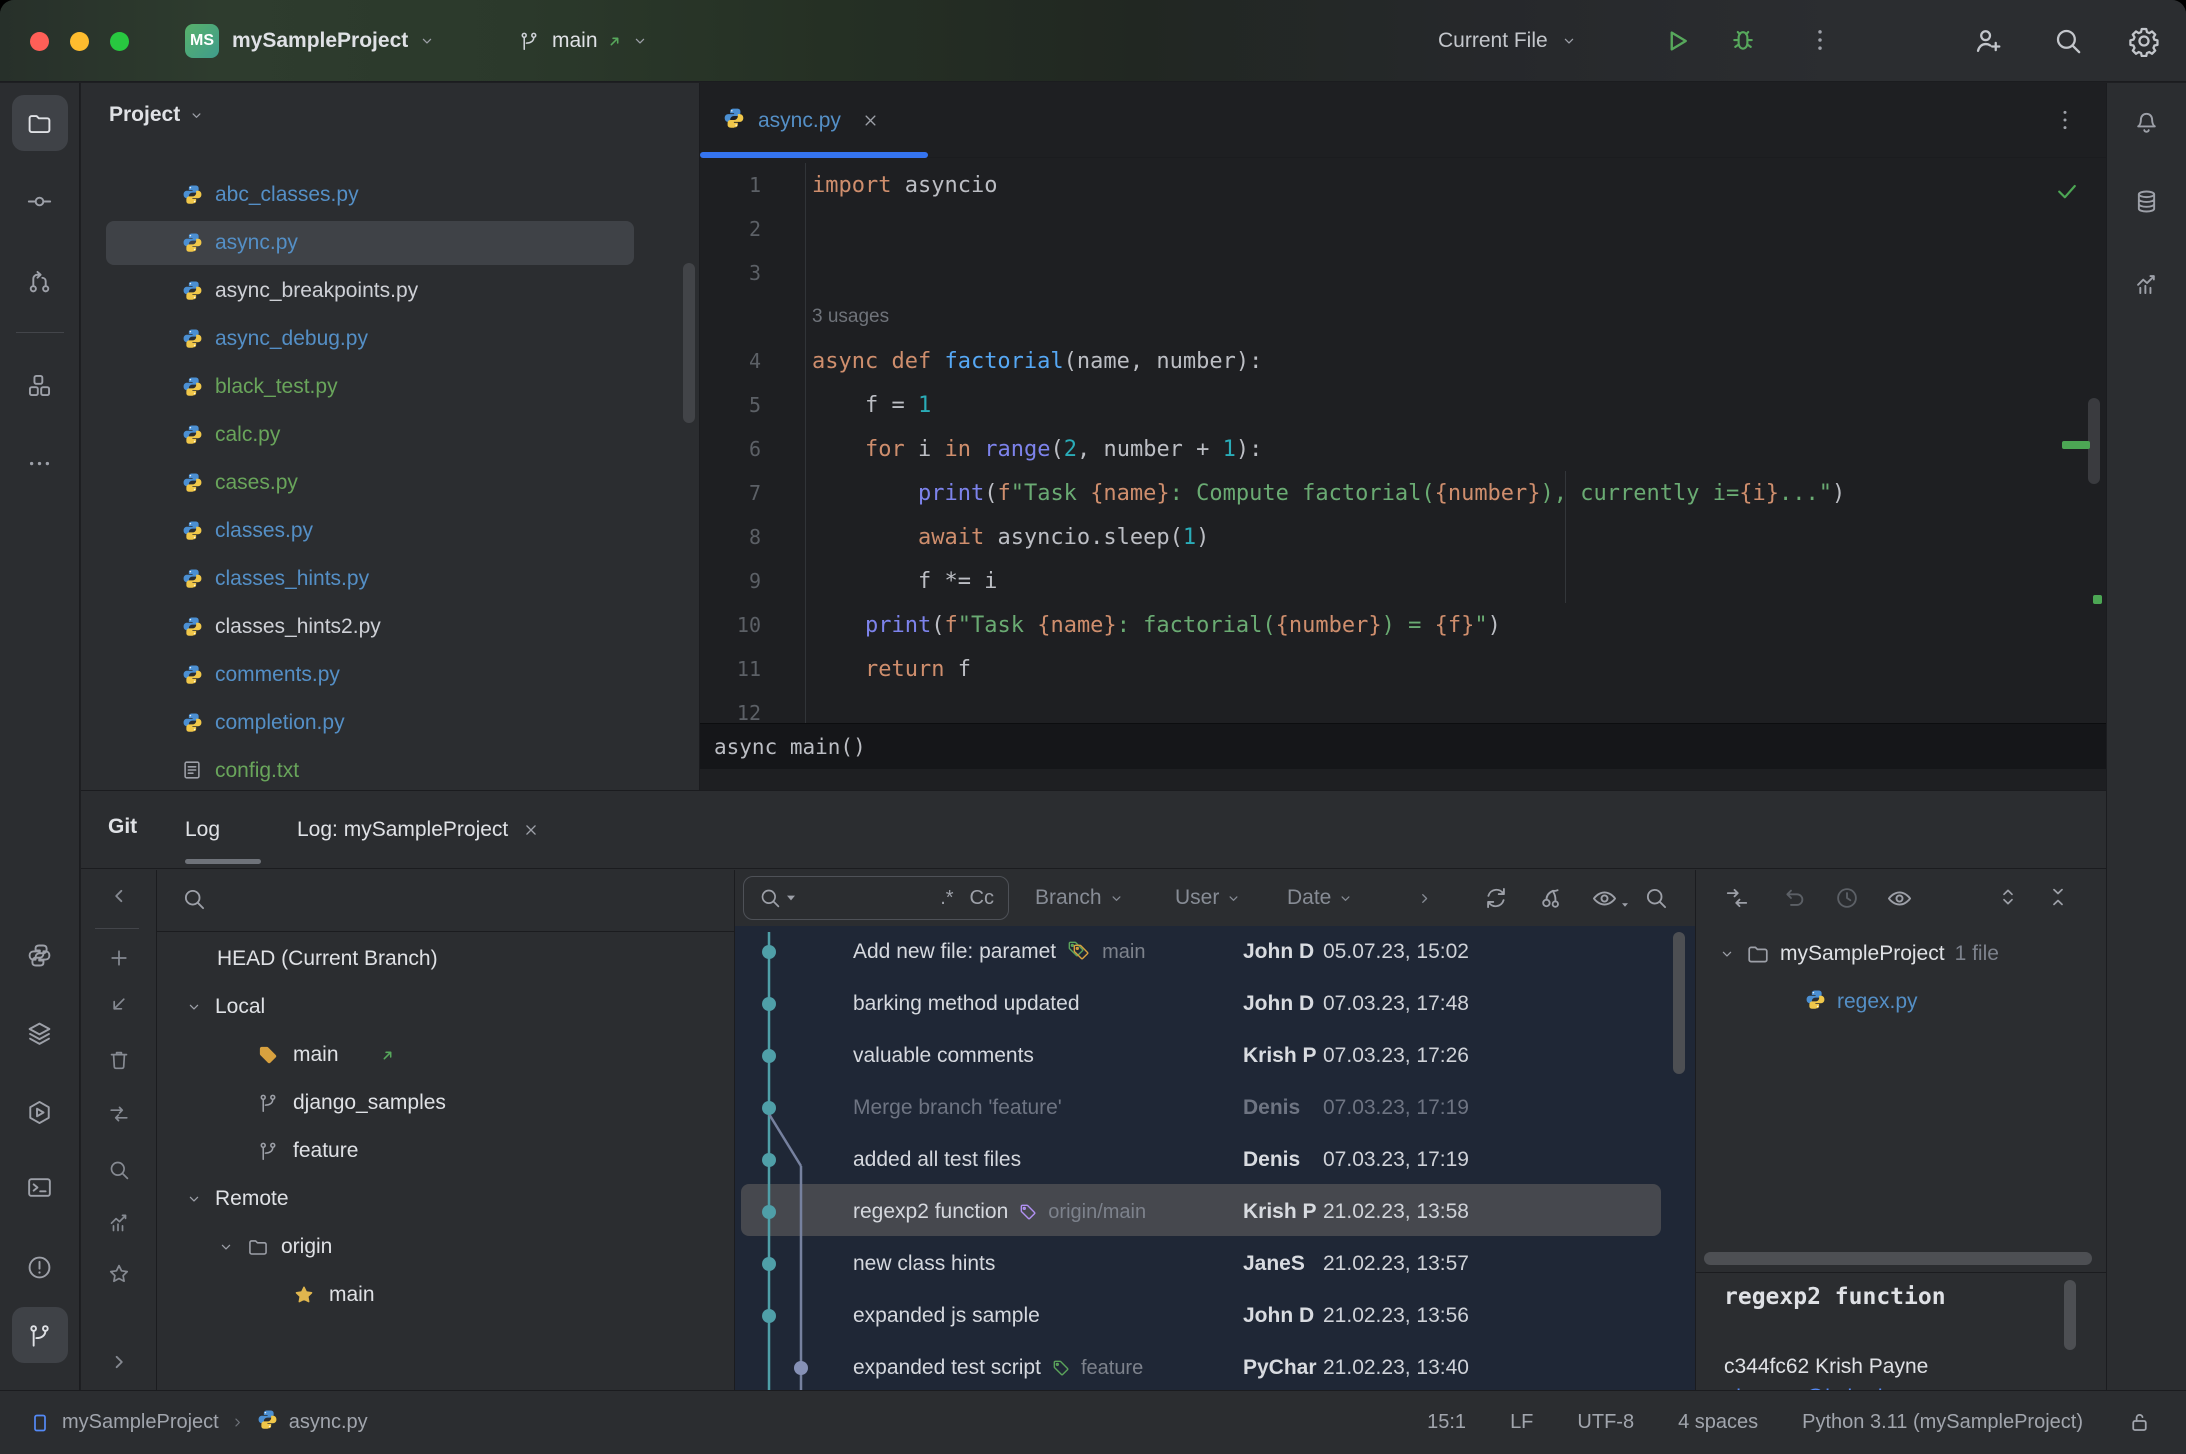  I want to click on commit-list-scrollbar, so click(1679, 1003).